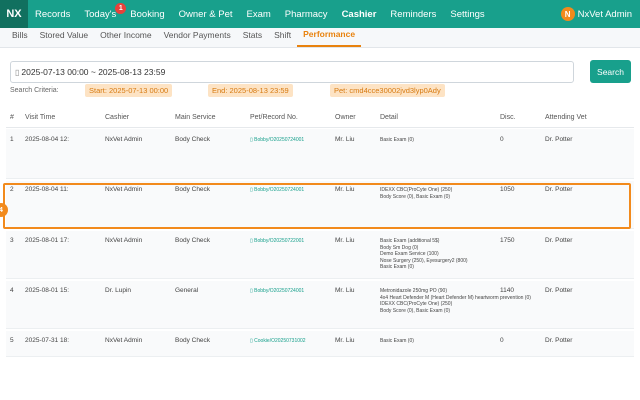 This screenshot has width=640, height=400. I want to click on criteria-chip-start: Start: 2025-07-13 00:00, so click(129, 90).